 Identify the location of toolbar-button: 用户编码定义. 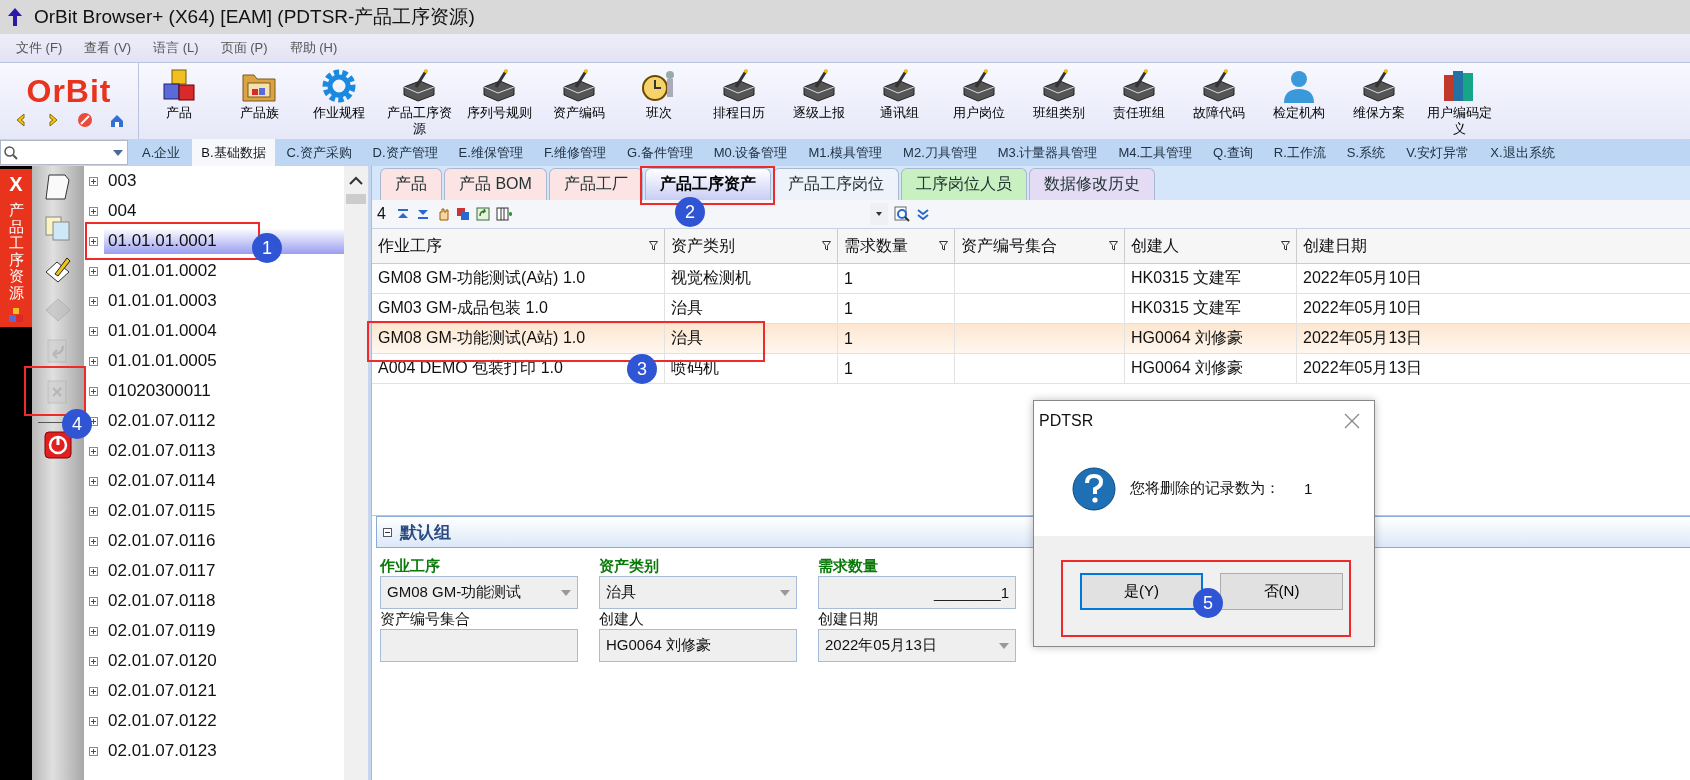
(1459, 101).